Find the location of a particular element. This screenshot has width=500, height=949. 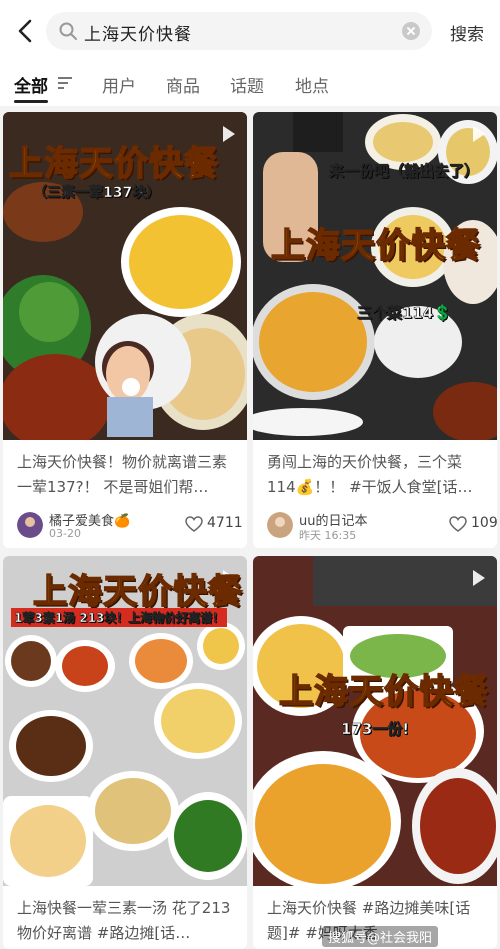

search-query-text: 上海天价快餐 is located at coordinates (138, 32).